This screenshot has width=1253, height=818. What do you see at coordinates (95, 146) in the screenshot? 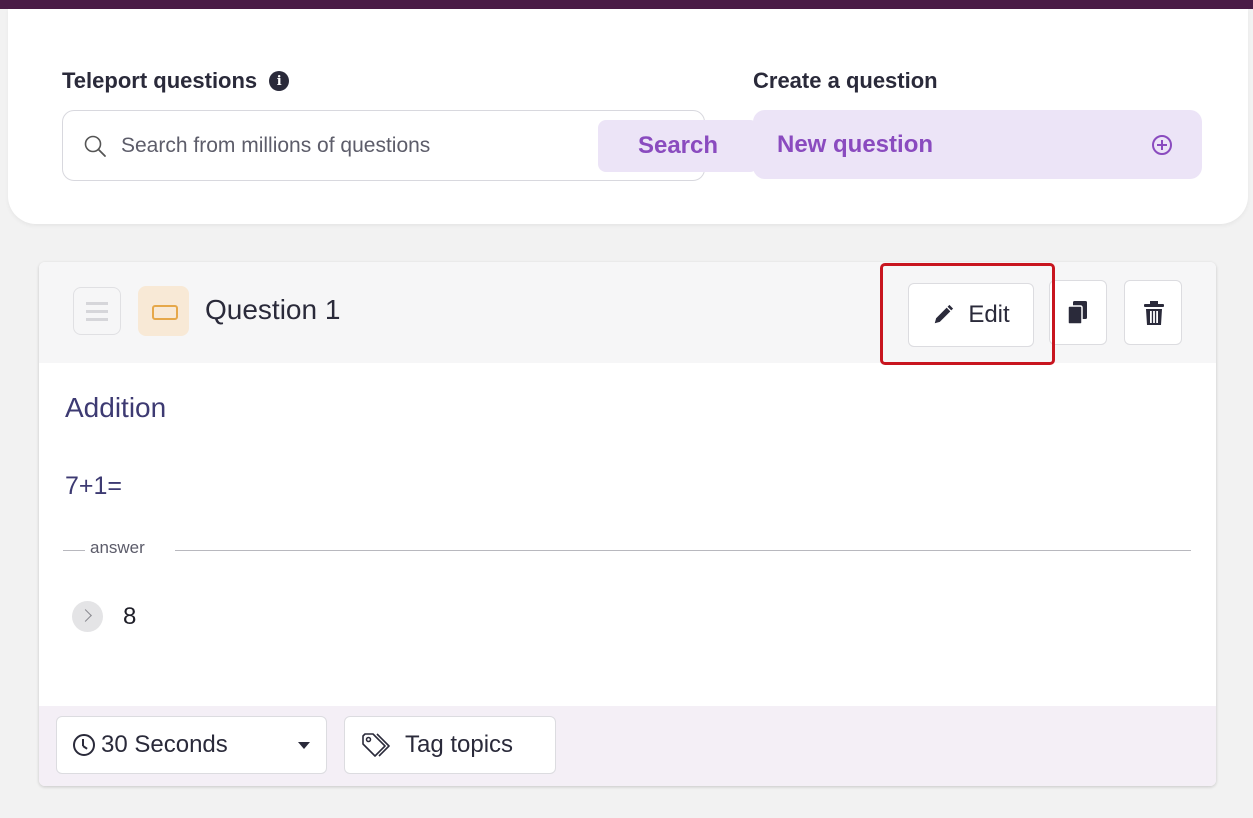
I see `search-icon` at bounding box center [95, 146].